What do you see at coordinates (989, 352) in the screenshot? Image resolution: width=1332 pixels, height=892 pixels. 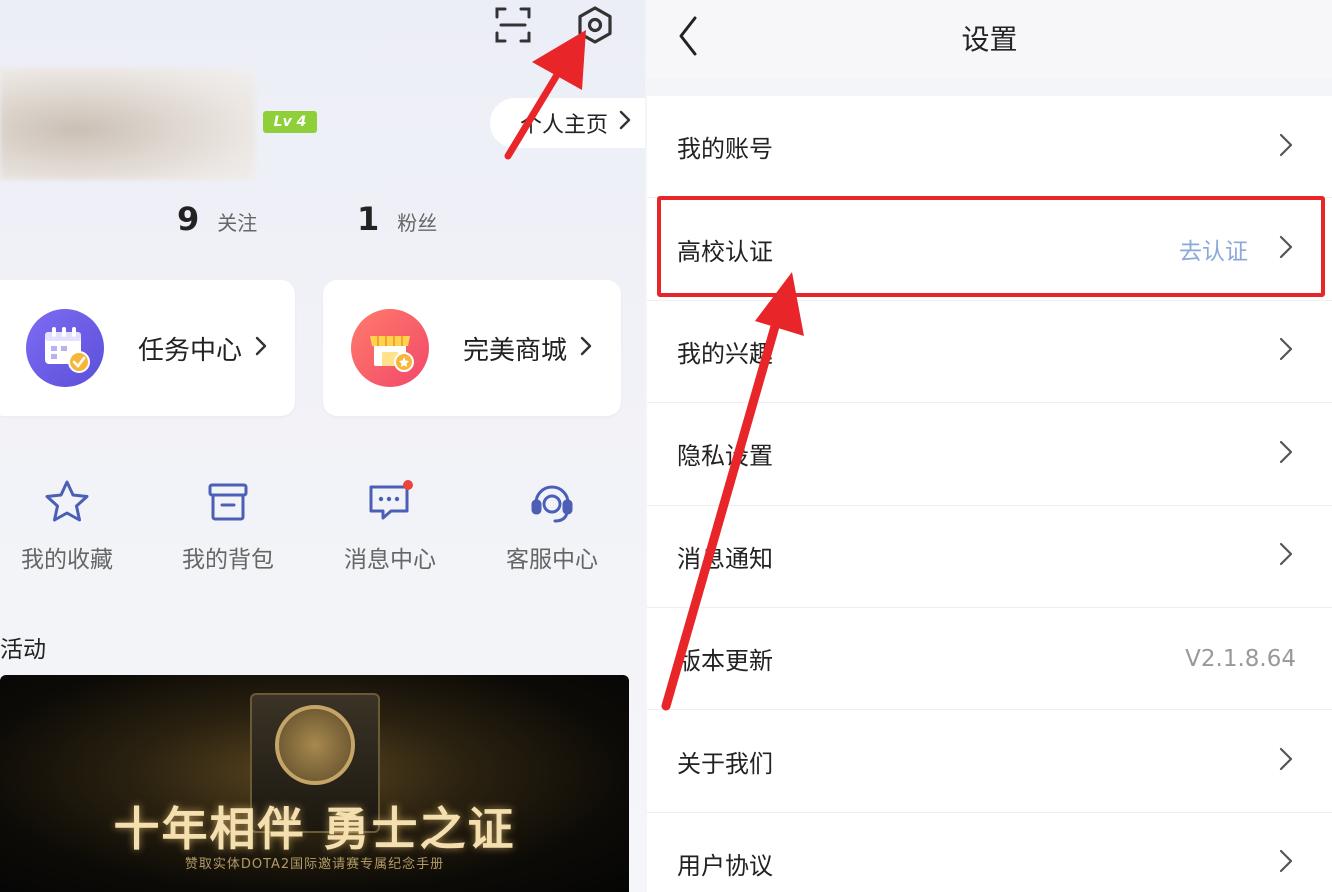 I see `settings-row-interests: 我的兴趣` at bounding box center [989, 352].